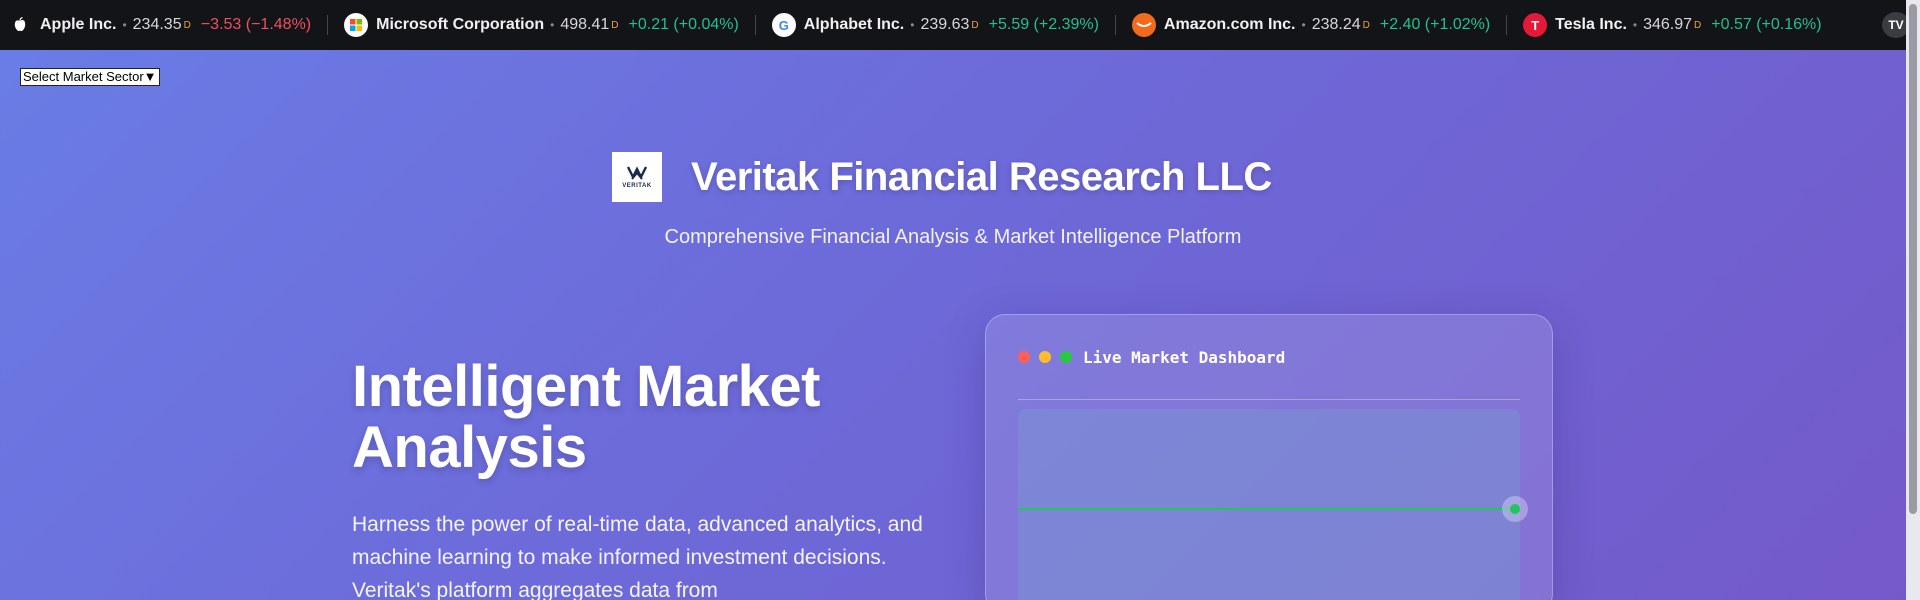 The width and height of the screenshot is (1920, 600). What do you see at coordinates (1515, 509) in the screenshot?
I see `chart-latest-point` at bounding box center [1515, 509].